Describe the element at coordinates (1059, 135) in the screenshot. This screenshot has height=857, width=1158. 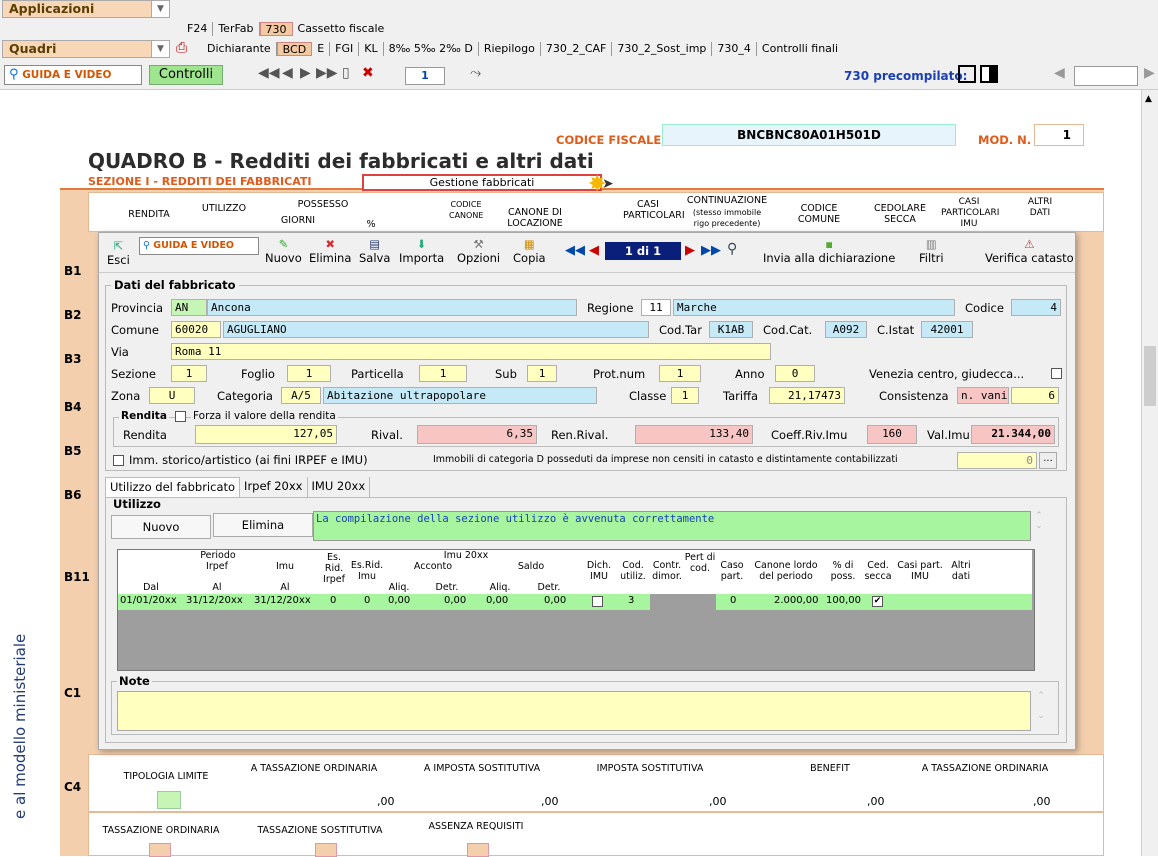
I see `mod-n-field: 1` at that location.